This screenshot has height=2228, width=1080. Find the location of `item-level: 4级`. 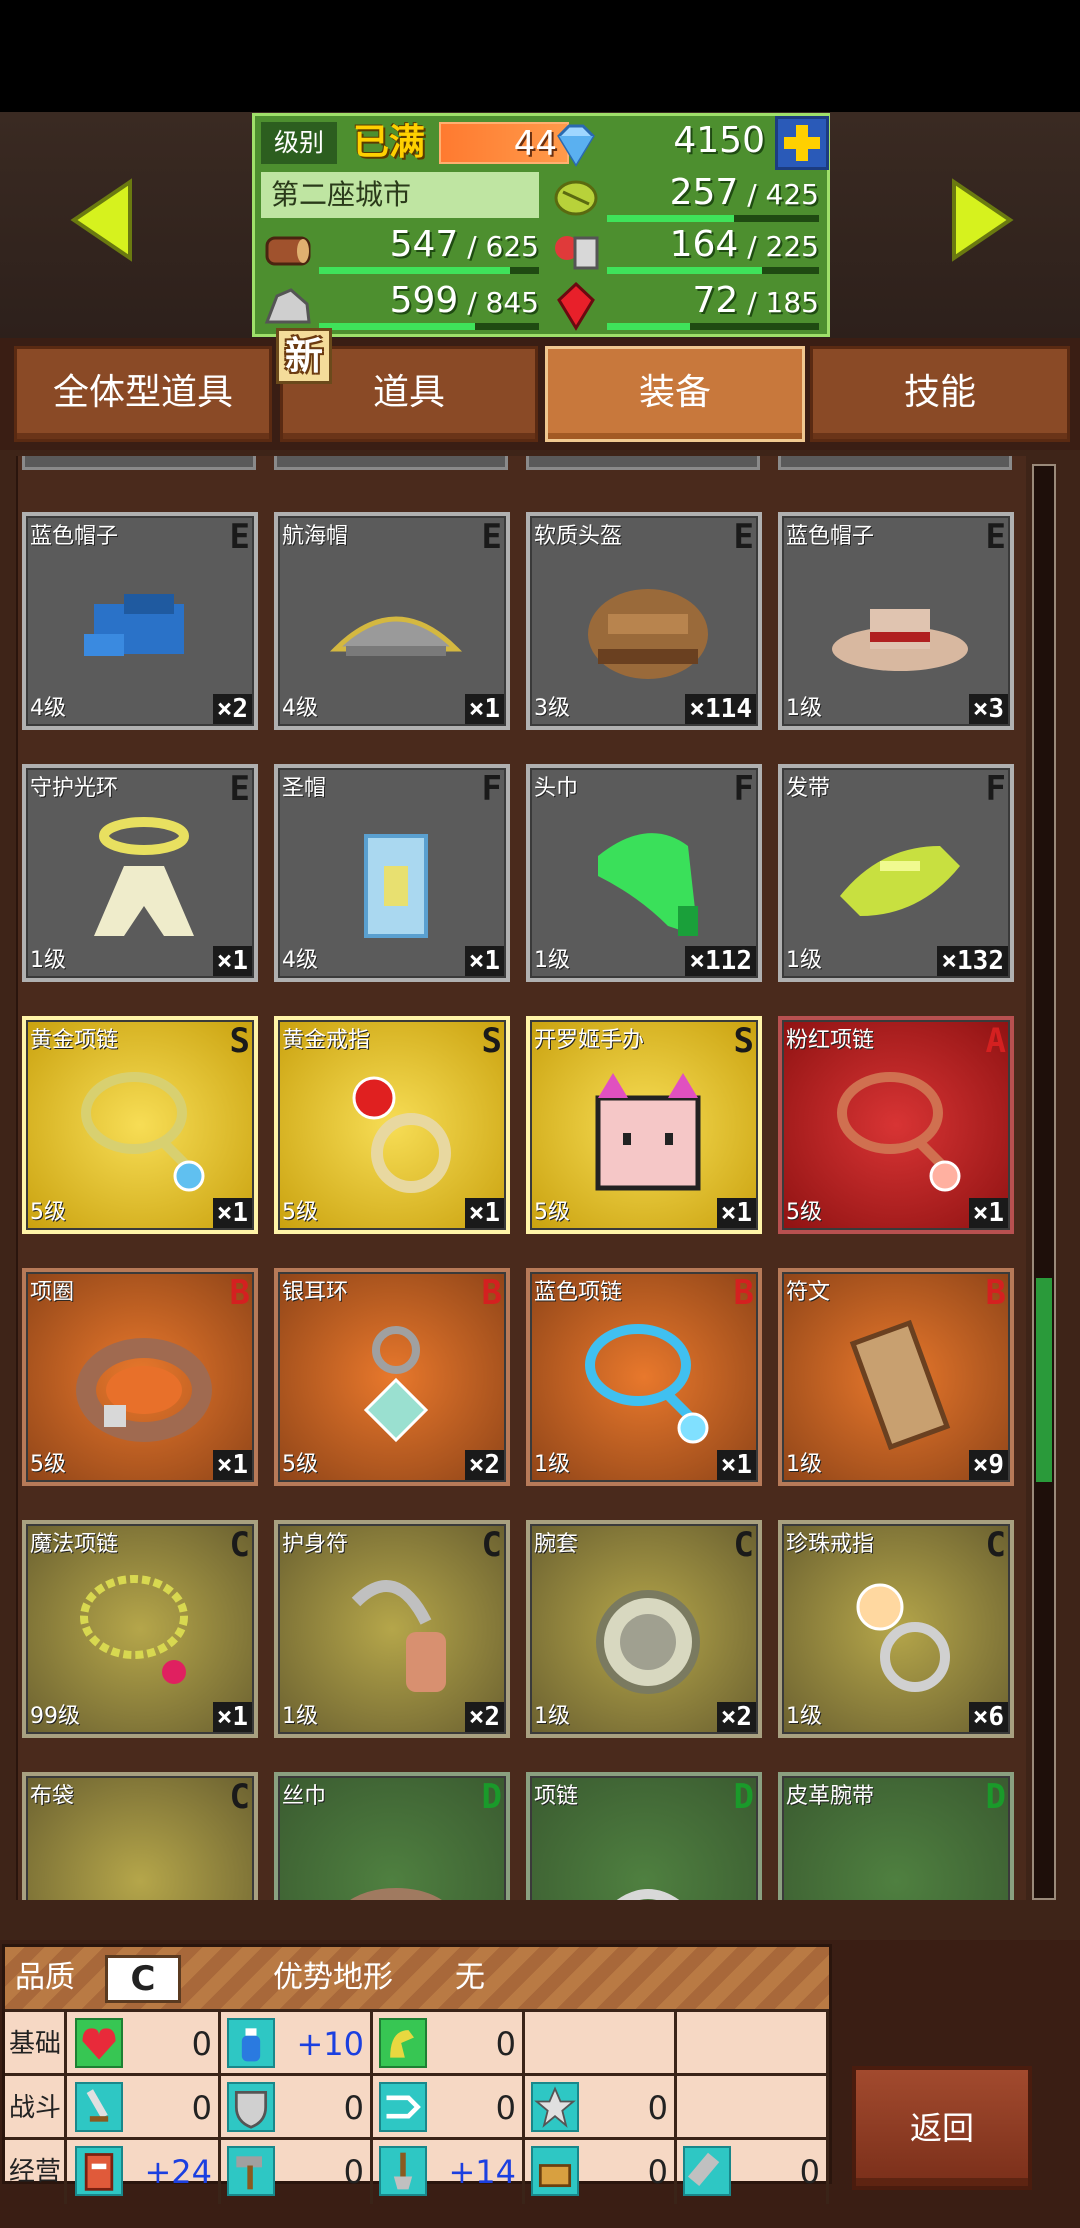

item-level: 4级 is located at coordinates (300, 960).